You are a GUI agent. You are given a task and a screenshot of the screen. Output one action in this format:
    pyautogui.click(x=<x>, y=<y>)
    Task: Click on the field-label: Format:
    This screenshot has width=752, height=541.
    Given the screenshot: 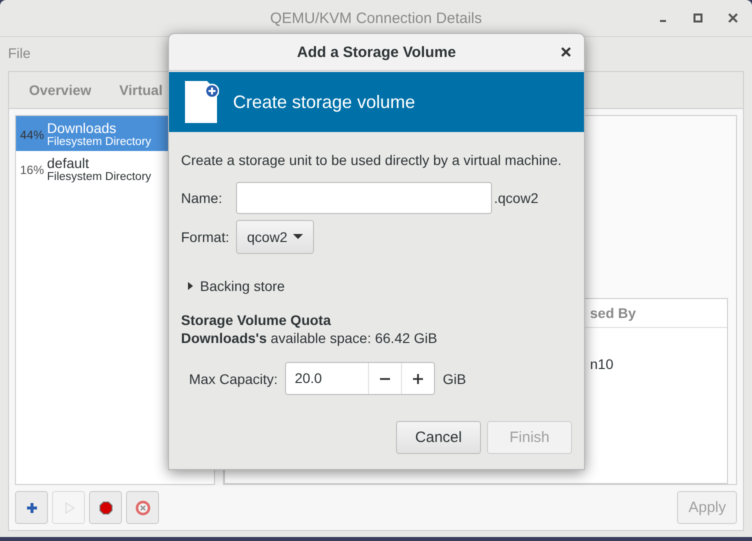 What is the action you would take?
    pyautogui.click(x=205, y=237)
    